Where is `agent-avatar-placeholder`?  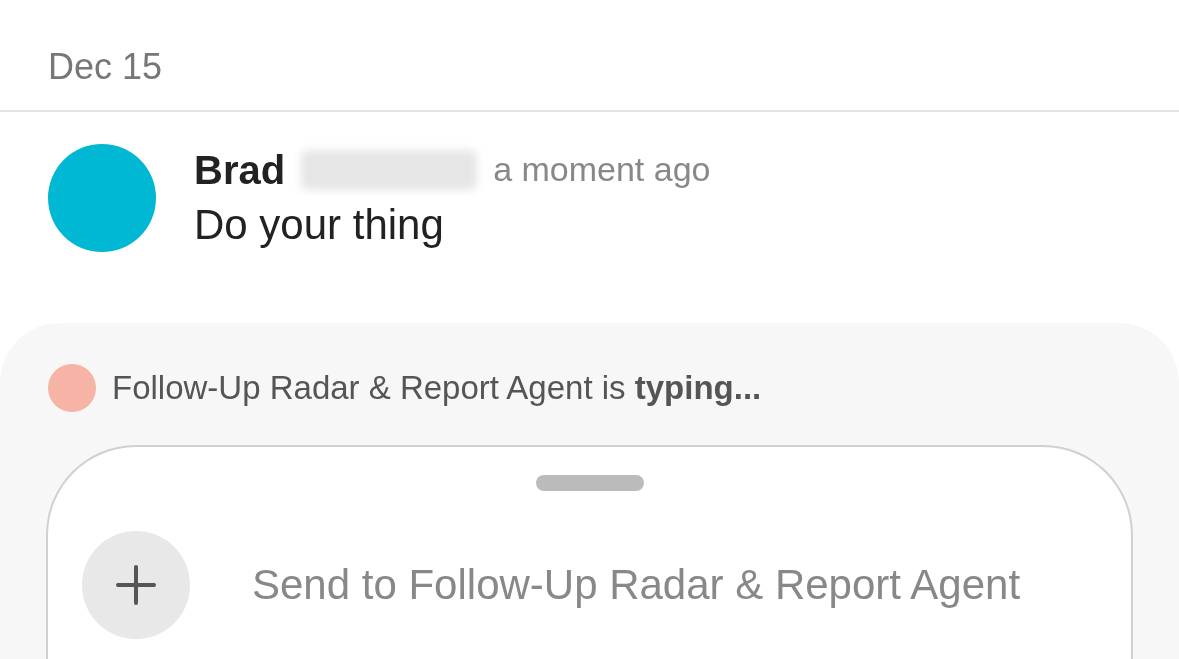 agent-avatar-placeholder is located at coordinates (72, 387).